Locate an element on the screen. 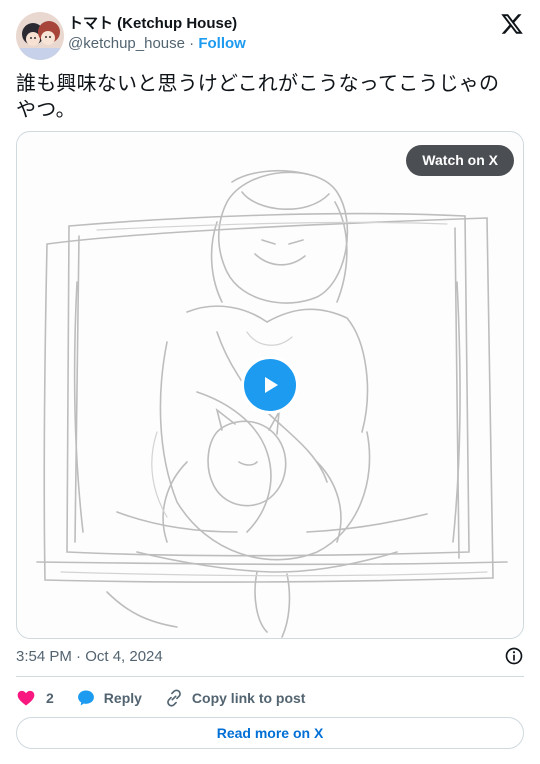  author-handle-row: @ketchup_house · Follow is located at coordinates (157, 44).